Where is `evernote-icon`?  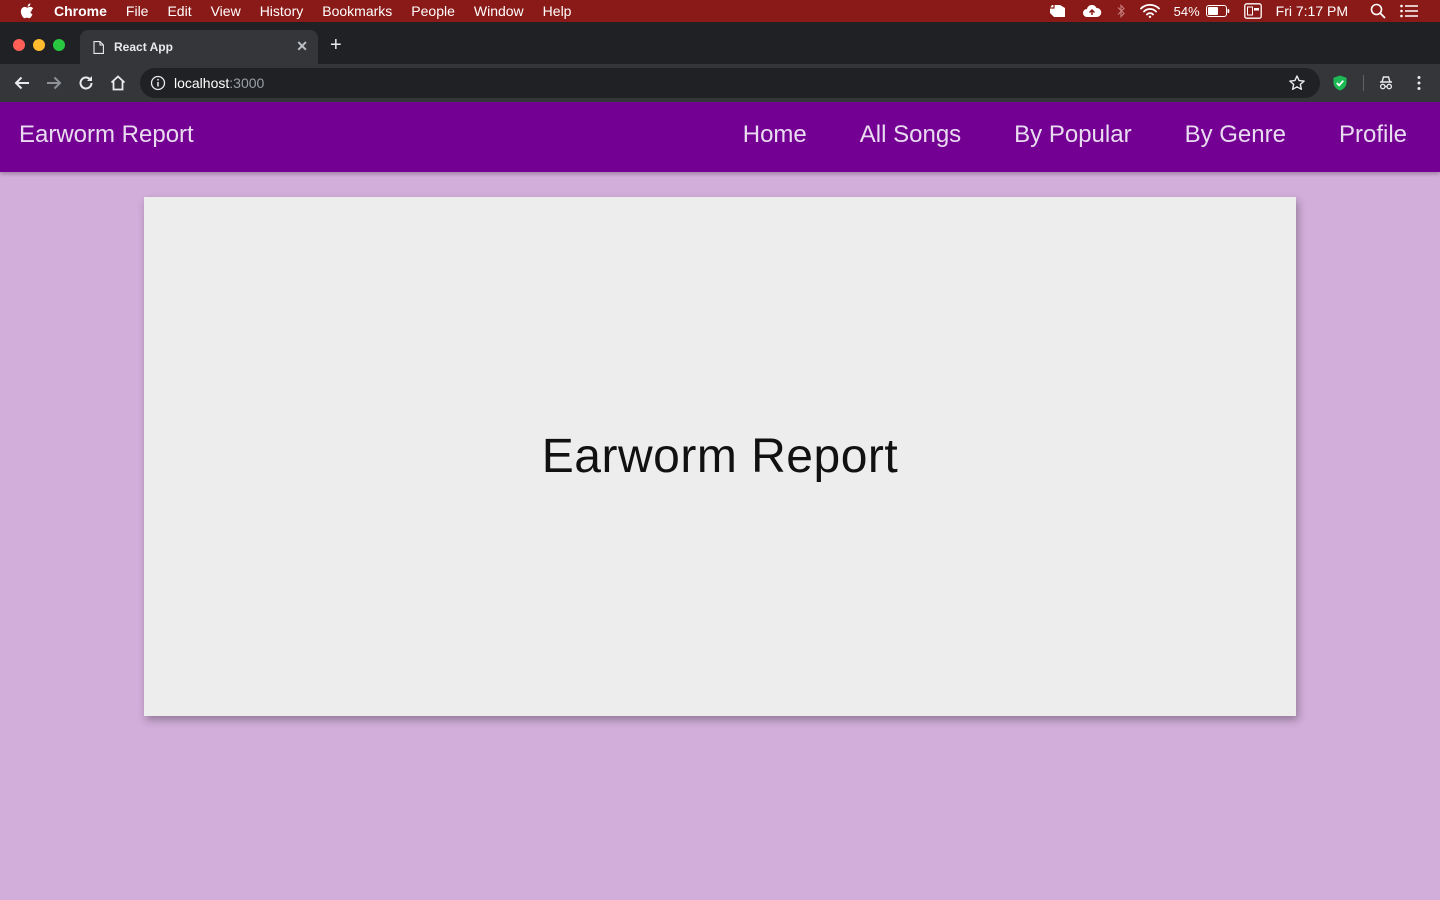
evernote-icon is located at coordinates (1058, 11).